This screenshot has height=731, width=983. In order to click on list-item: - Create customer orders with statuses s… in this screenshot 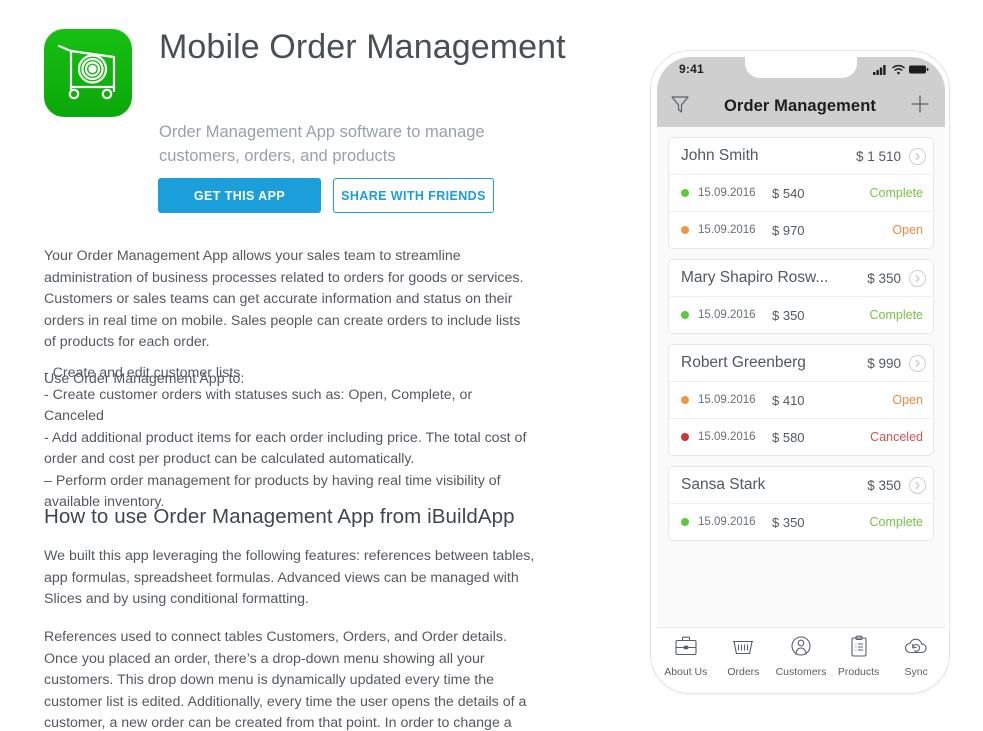, I will do `click(258, 405)`.